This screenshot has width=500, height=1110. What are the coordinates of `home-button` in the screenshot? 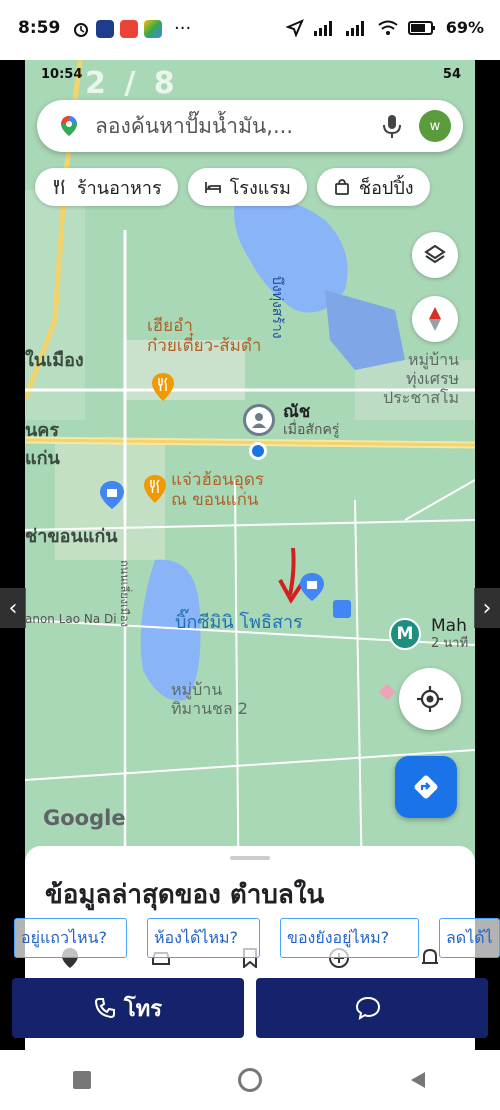 It's located at (249, 1080).